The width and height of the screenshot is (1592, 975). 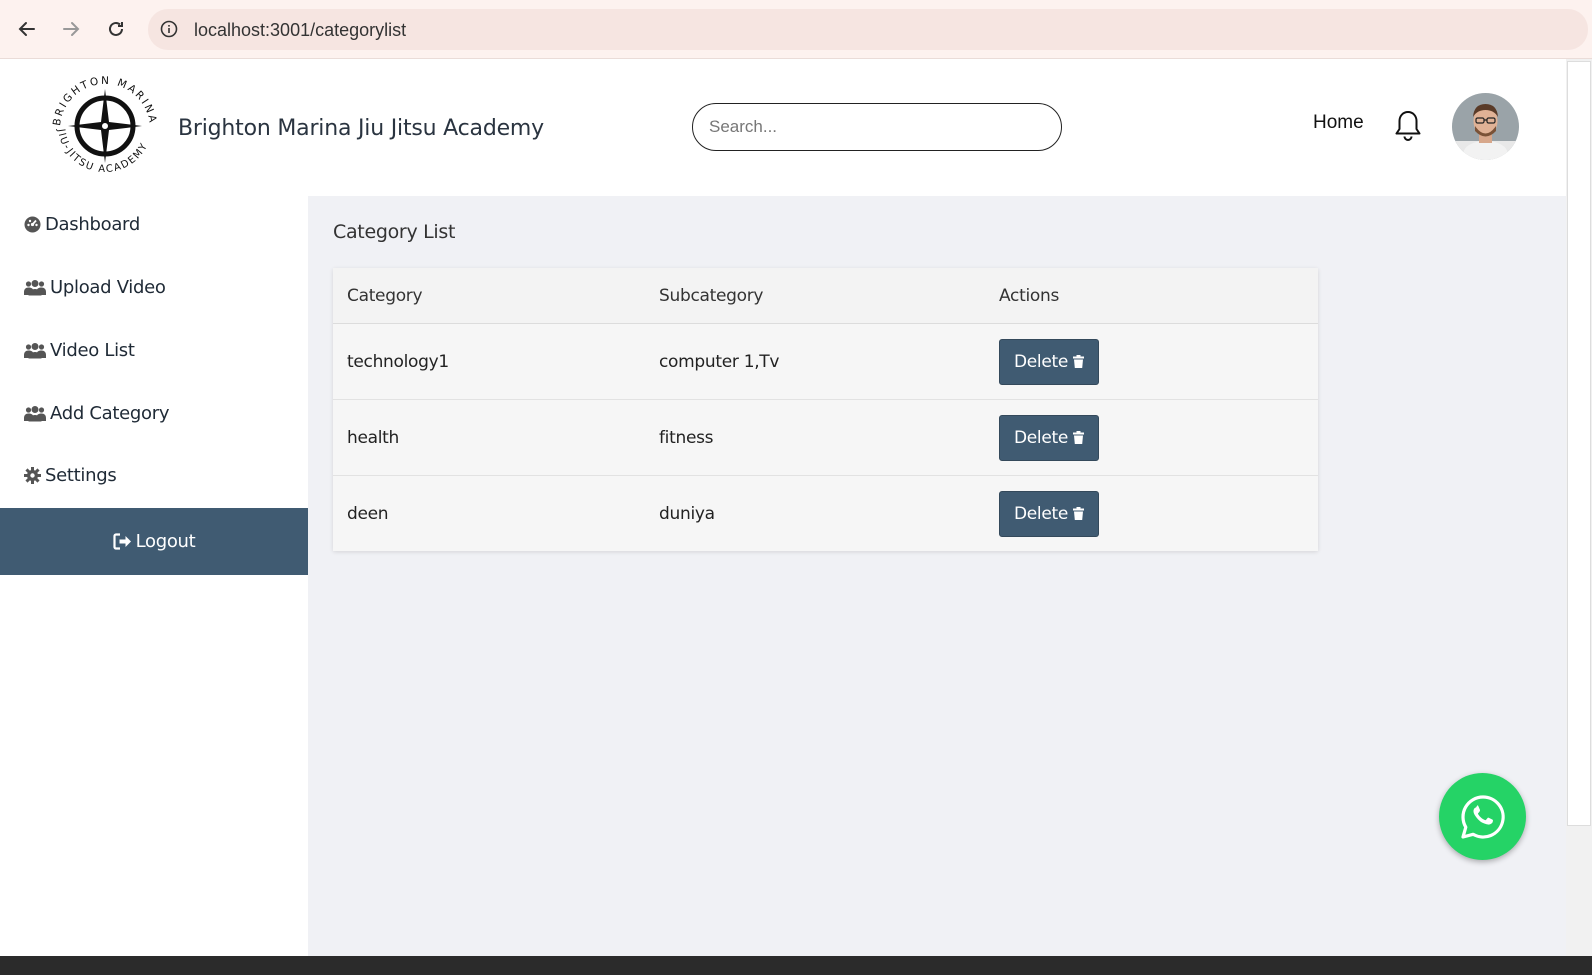 What do you see at coordinates (687, 513) in the screenshot?
I see `subcategory-cell: duniya` at bounding box center [687, 513].